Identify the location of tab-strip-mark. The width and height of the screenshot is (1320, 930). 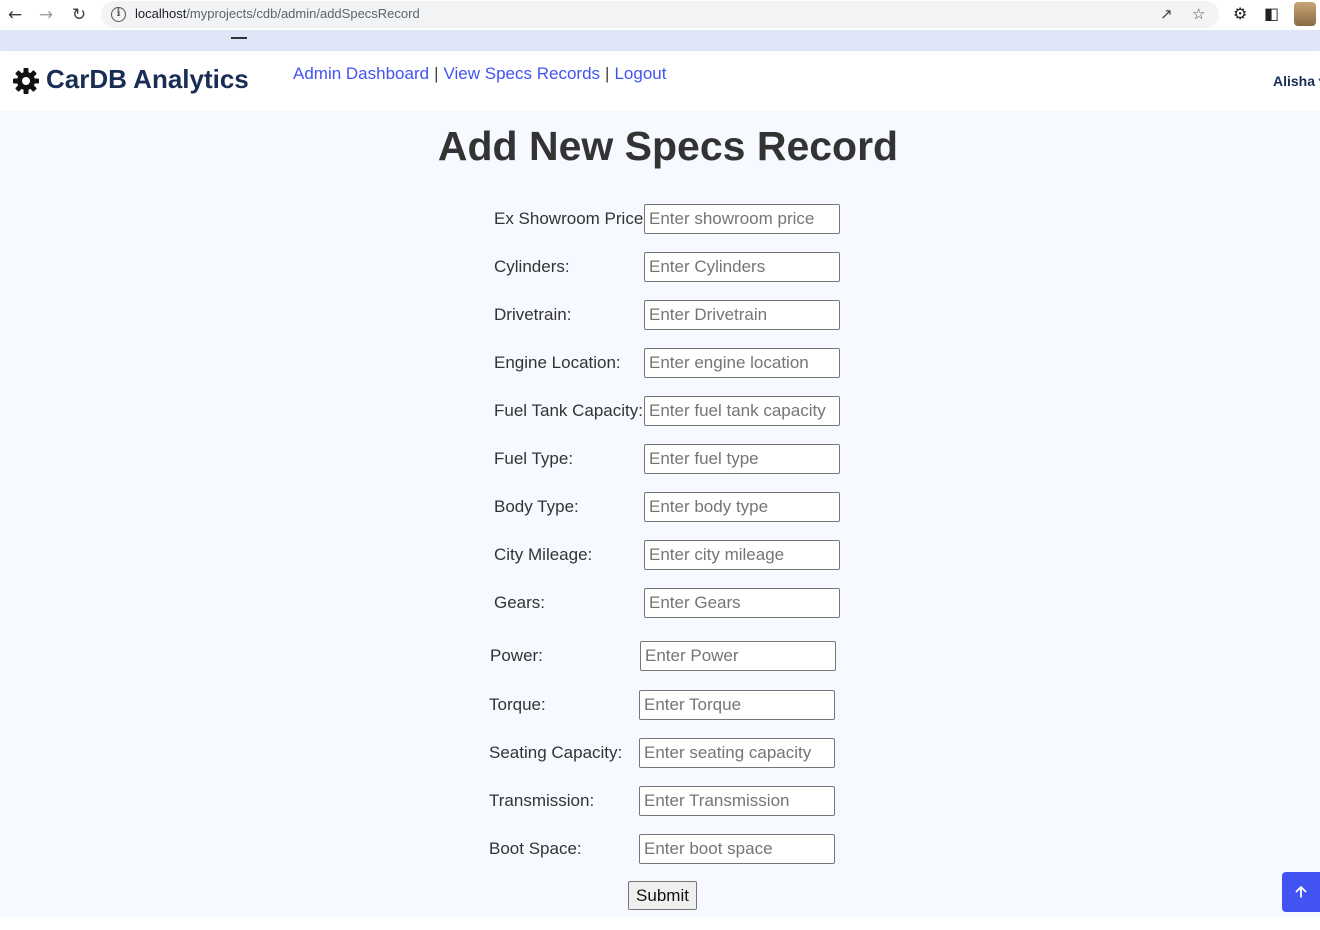
(239, 38).